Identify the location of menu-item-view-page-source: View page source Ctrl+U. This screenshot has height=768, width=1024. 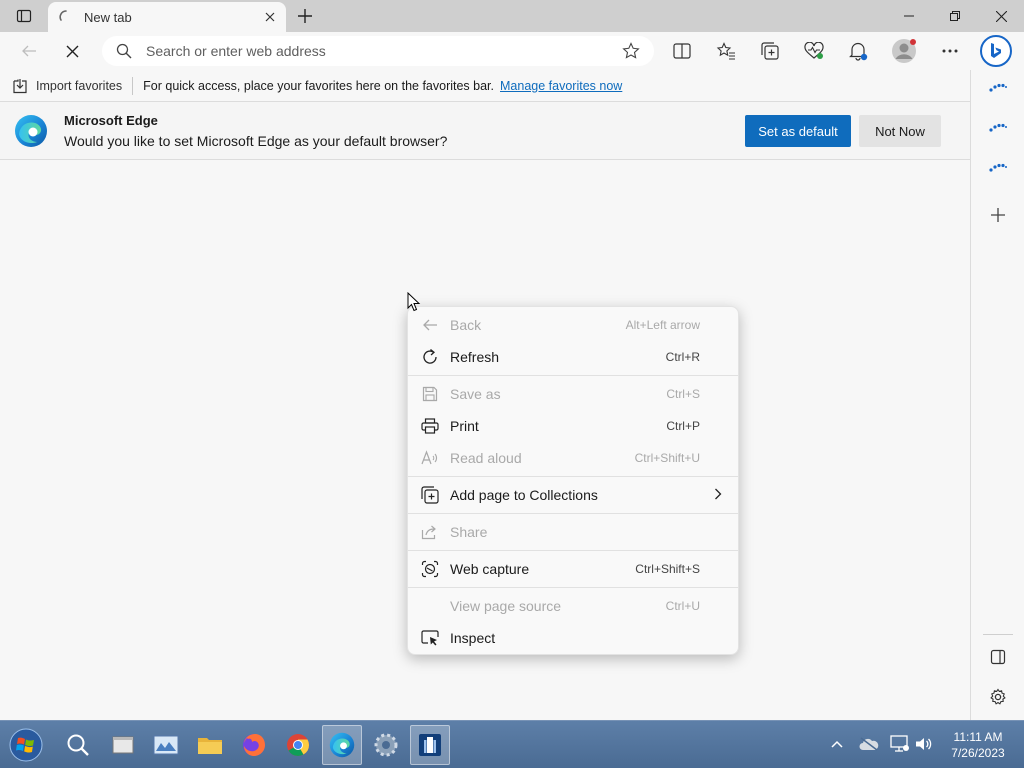
(573, 606).